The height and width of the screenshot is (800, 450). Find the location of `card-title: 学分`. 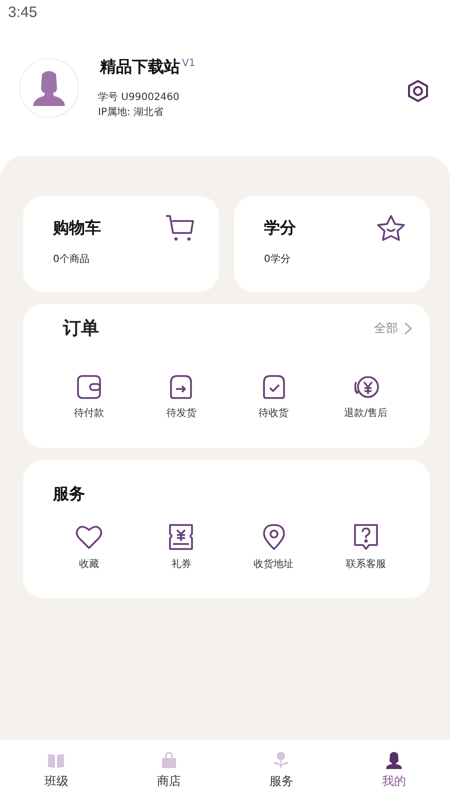

card-title: 学分 is located at coordinates (280, 228).